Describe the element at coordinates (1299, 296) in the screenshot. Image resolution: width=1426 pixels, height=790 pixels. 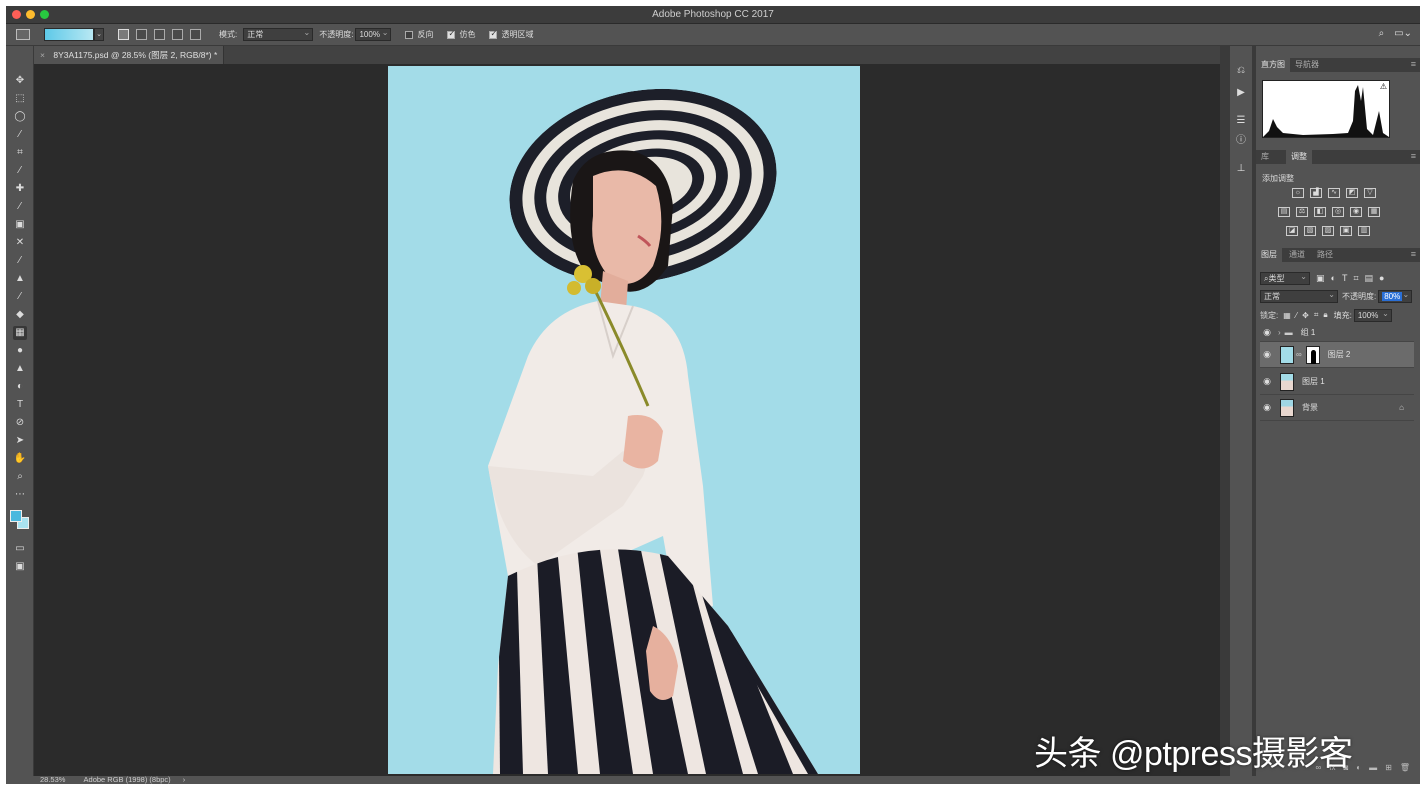
I see `blend-mode-select: 正常` at that location.